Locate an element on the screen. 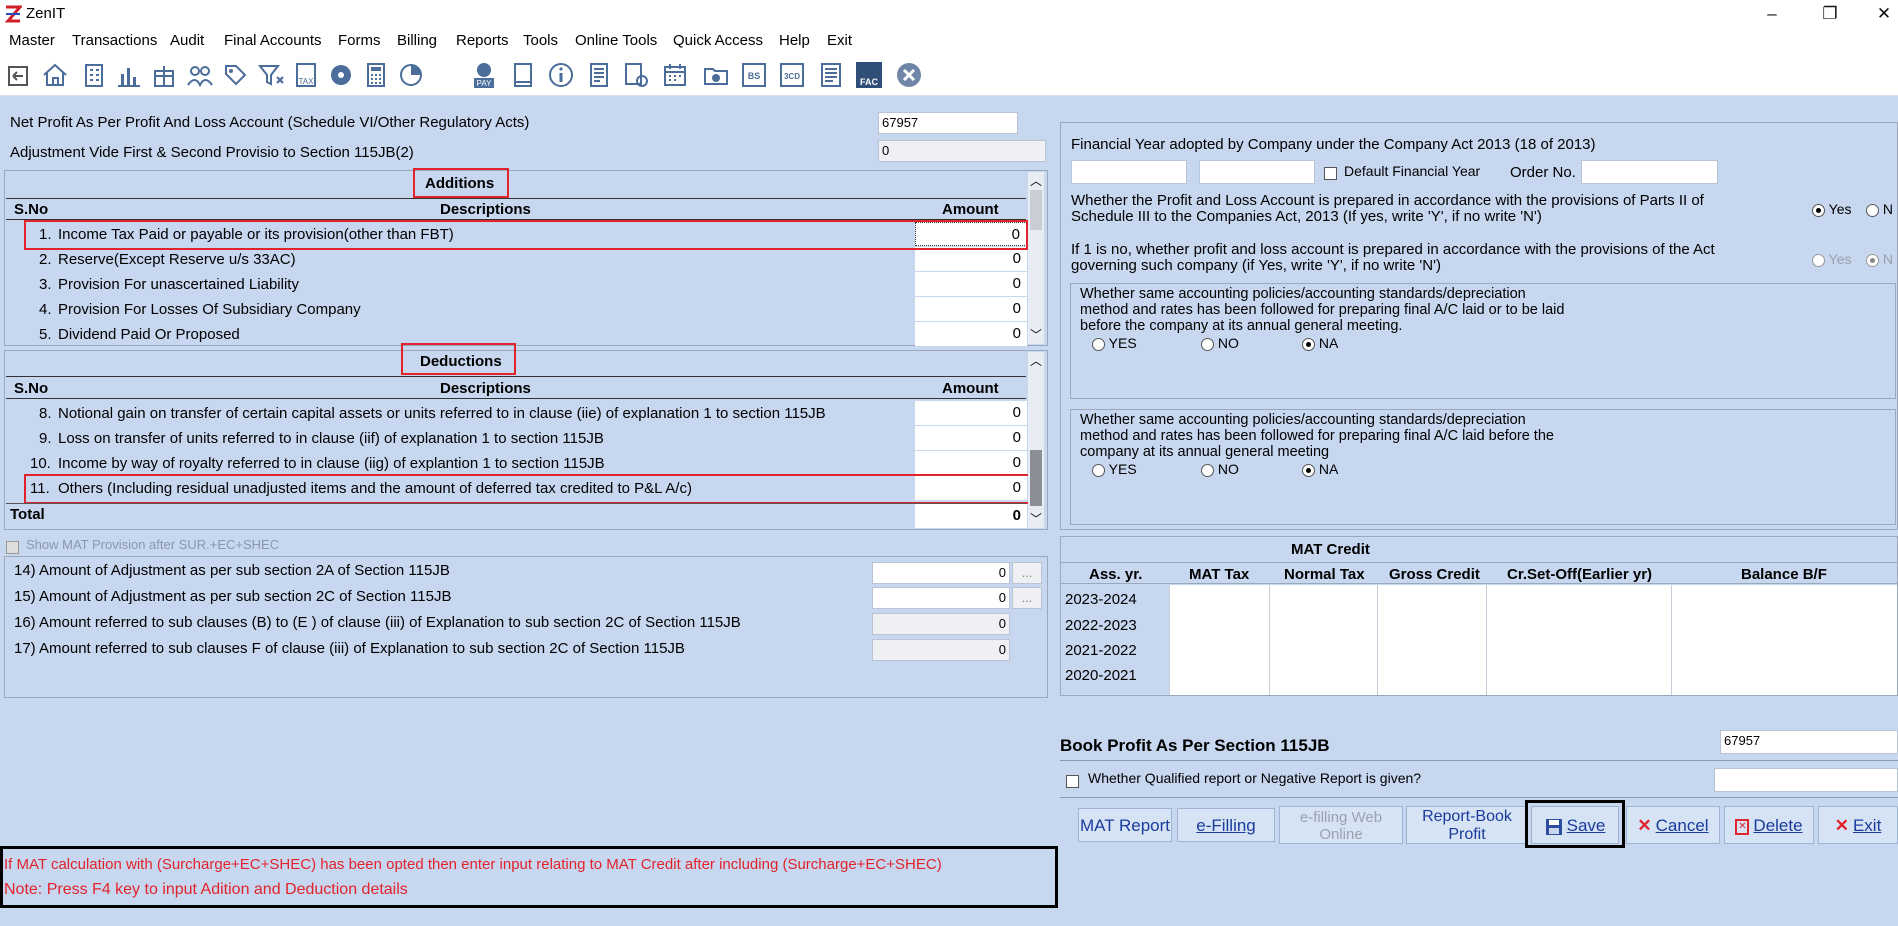  exit-button: ✕ Exit is located at coordinates (1858, 825).